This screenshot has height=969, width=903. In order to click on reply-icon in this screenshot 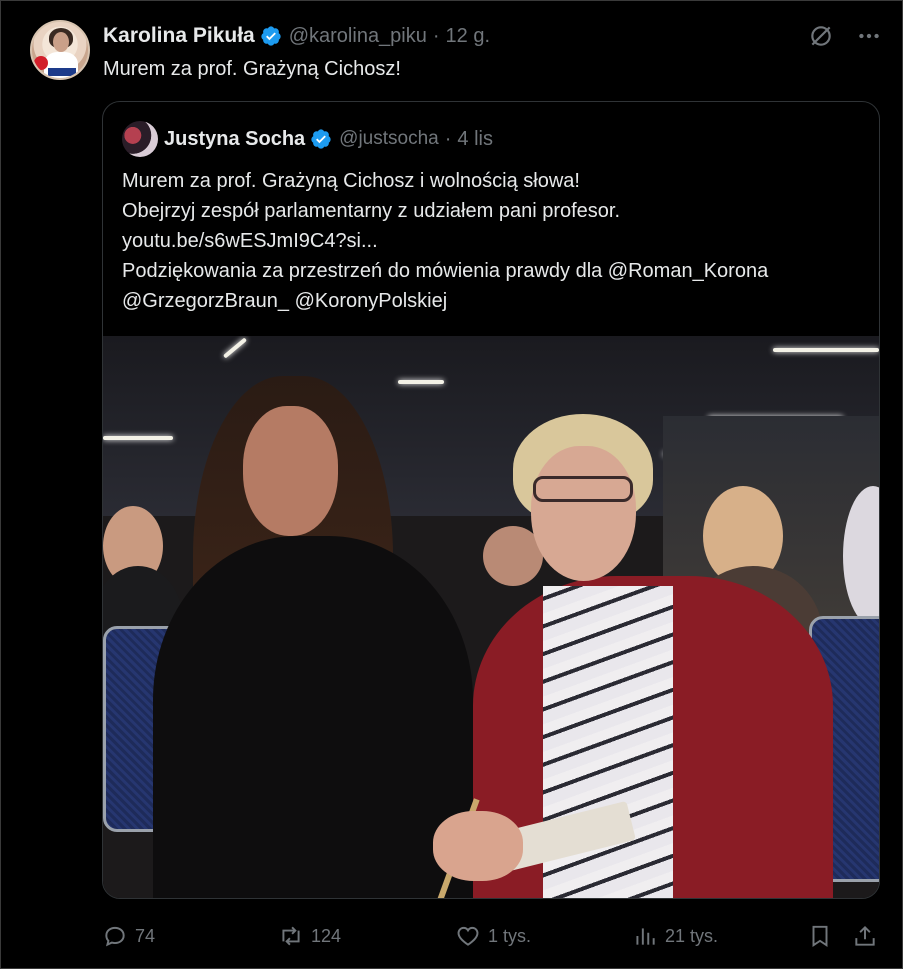, I will do `click(115, 936)`.